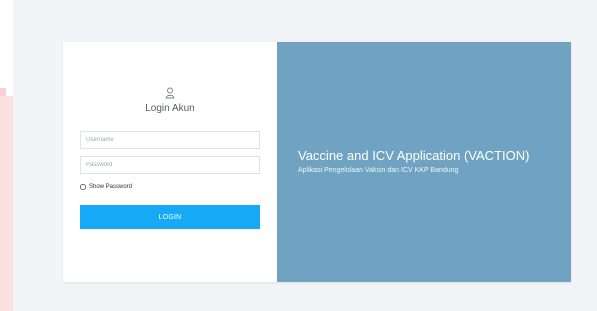  What do you see at coordinates (414, 155) in the screenshot?
I see `app-title: Vaccine and ICV Application (VACTION)` at bounding box center [414, 155].